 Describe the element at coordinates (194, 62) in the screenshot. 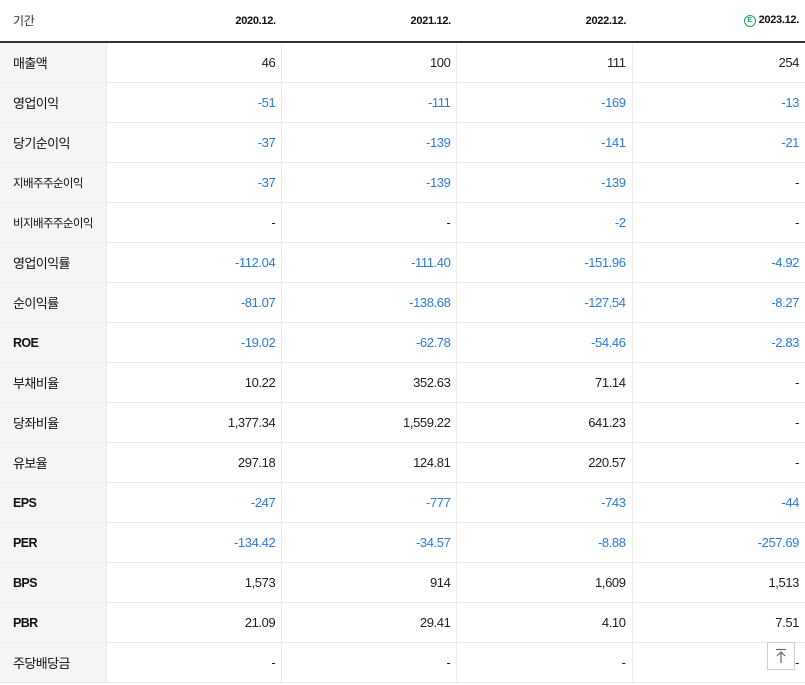

I see `table-cell: 46` at that location.